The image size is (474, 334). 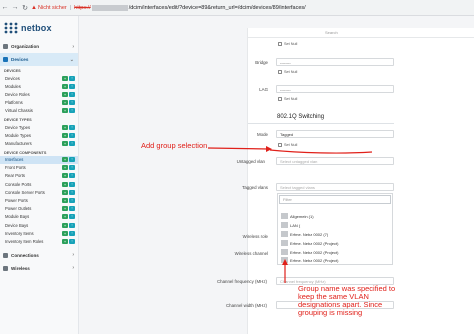 What do you see at coordinates (241, 281) in the screenshot?
I see `channel-frequency-label: Channel frequency (MHz)` at bounding box center [241, 281].